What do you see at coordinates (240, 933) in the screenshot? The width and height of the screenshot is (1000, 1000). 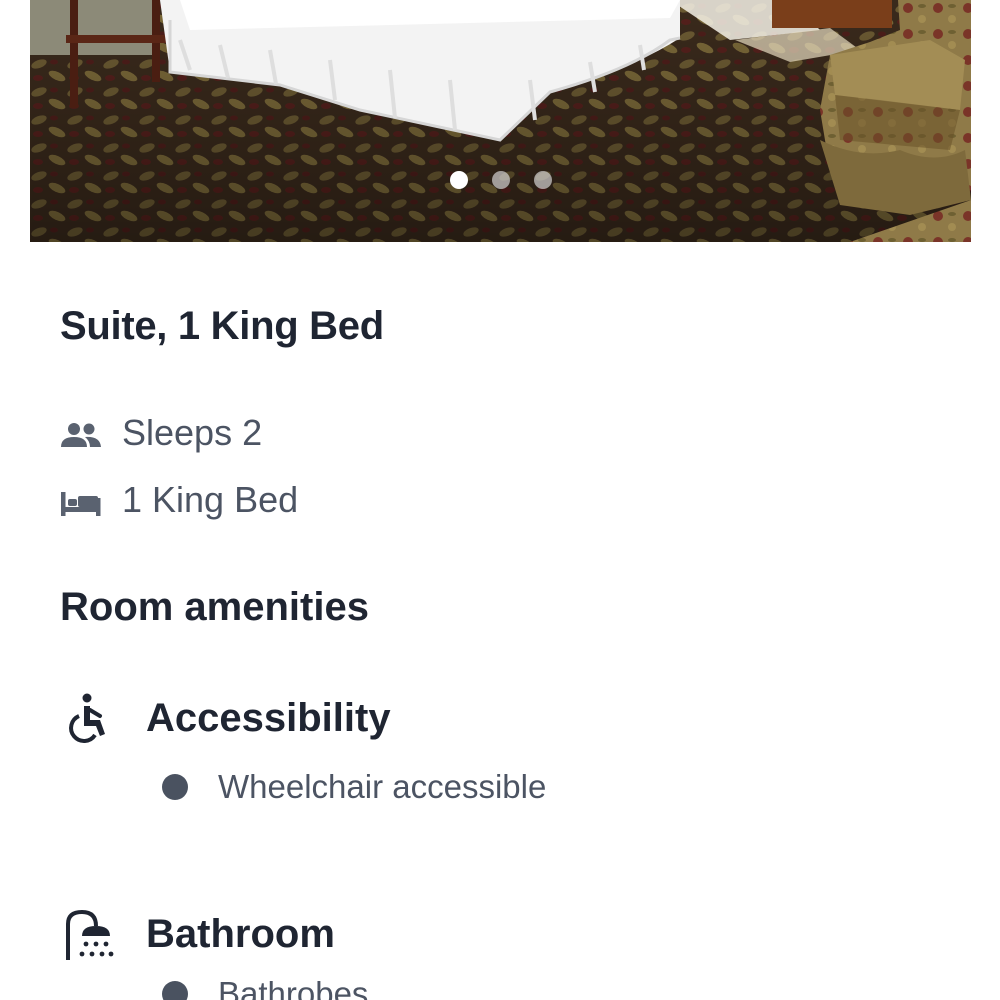 I see `amenity-group-title: Bathroom` at bounding box center [240, 933].